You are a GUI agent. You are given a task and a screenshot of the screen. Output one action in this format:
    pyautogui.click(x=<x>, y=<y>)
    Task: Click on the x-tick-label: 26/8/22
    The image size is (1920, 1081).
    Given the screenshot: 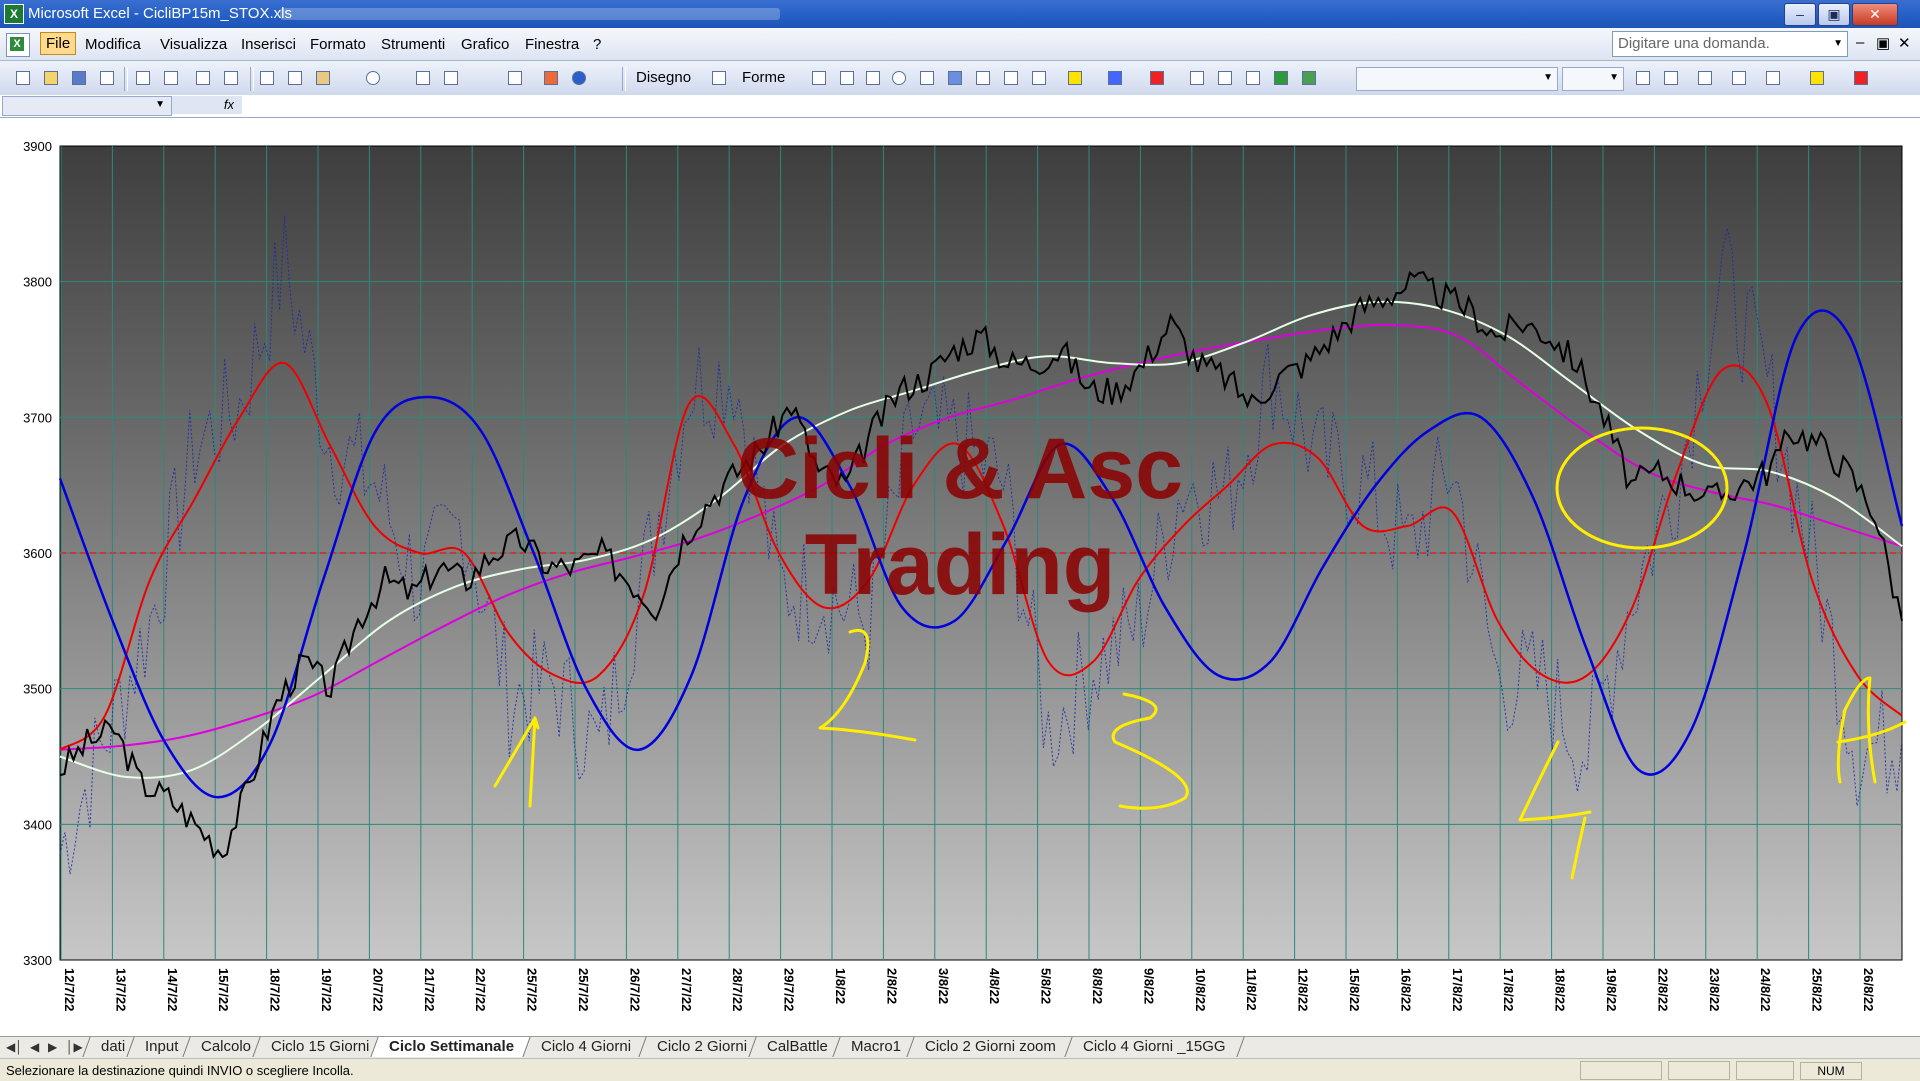 What is the action you would take?
    pyautogui.click(x=1868, y=989)
    